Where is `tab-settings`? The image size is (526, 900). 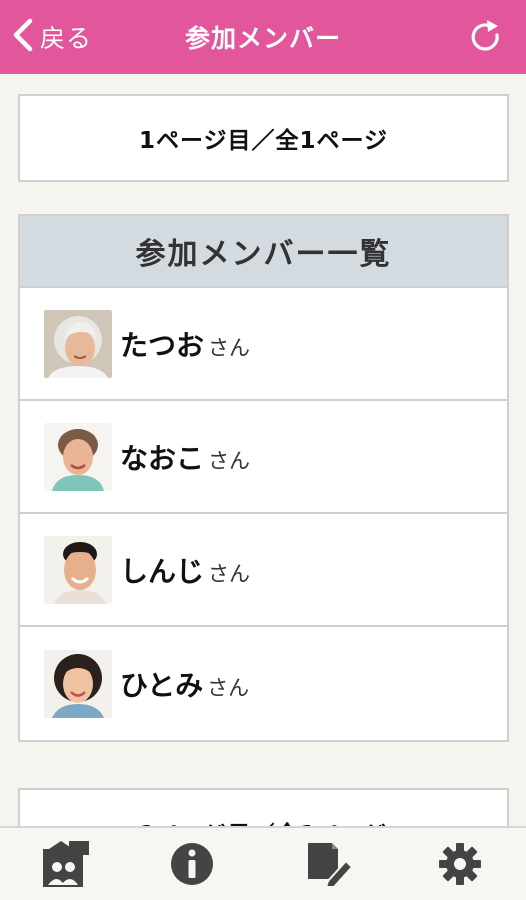
tab-settings is located at coordinates (460, 864).